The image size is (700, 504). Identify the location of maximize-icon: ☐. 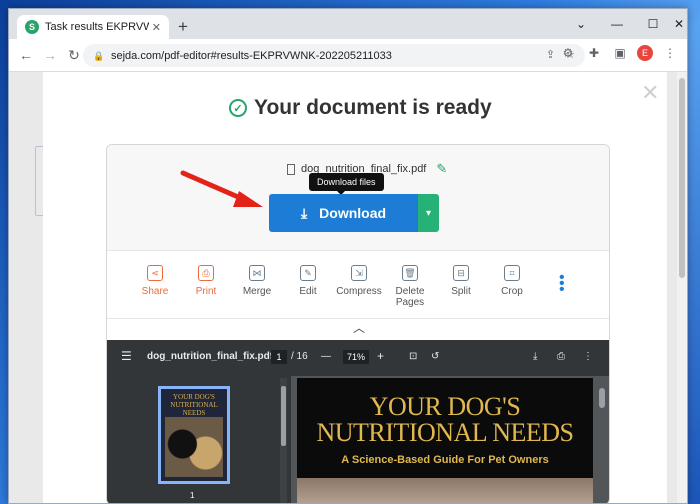
(653, 24).